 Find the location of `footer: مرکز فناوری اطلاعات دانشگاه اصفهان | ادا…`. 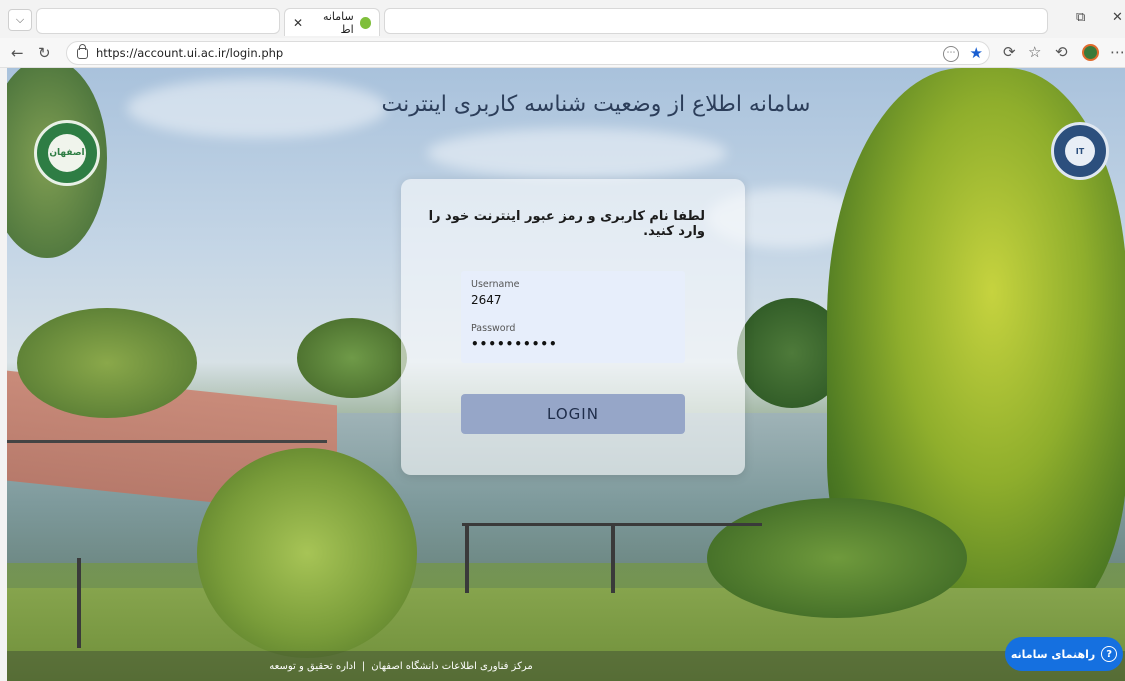

footer: مرکز فناوری اطلاعات دانشگاه اصفهان | ادا… is located at coordinates (566, 666).